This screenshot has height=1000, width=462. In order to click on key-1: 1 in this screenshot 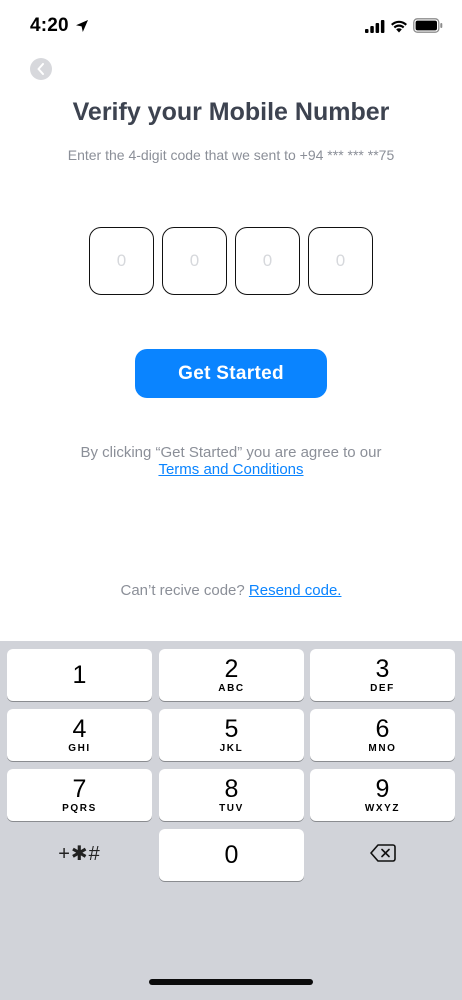, I will do `click(79, 675)`.